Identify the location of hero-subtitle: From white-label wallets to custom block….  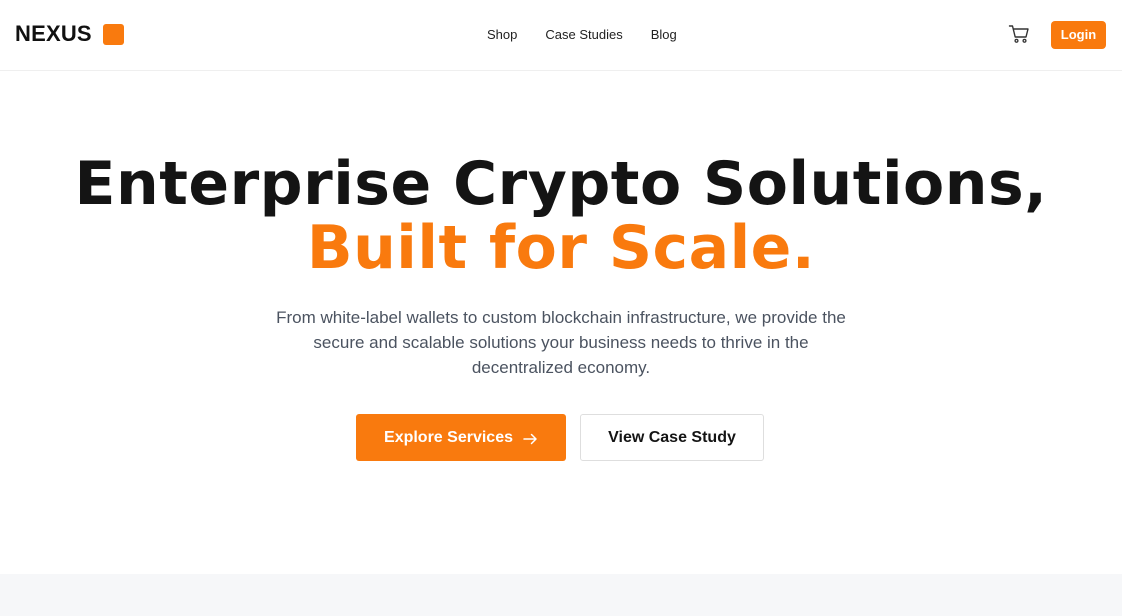
(561, 342).